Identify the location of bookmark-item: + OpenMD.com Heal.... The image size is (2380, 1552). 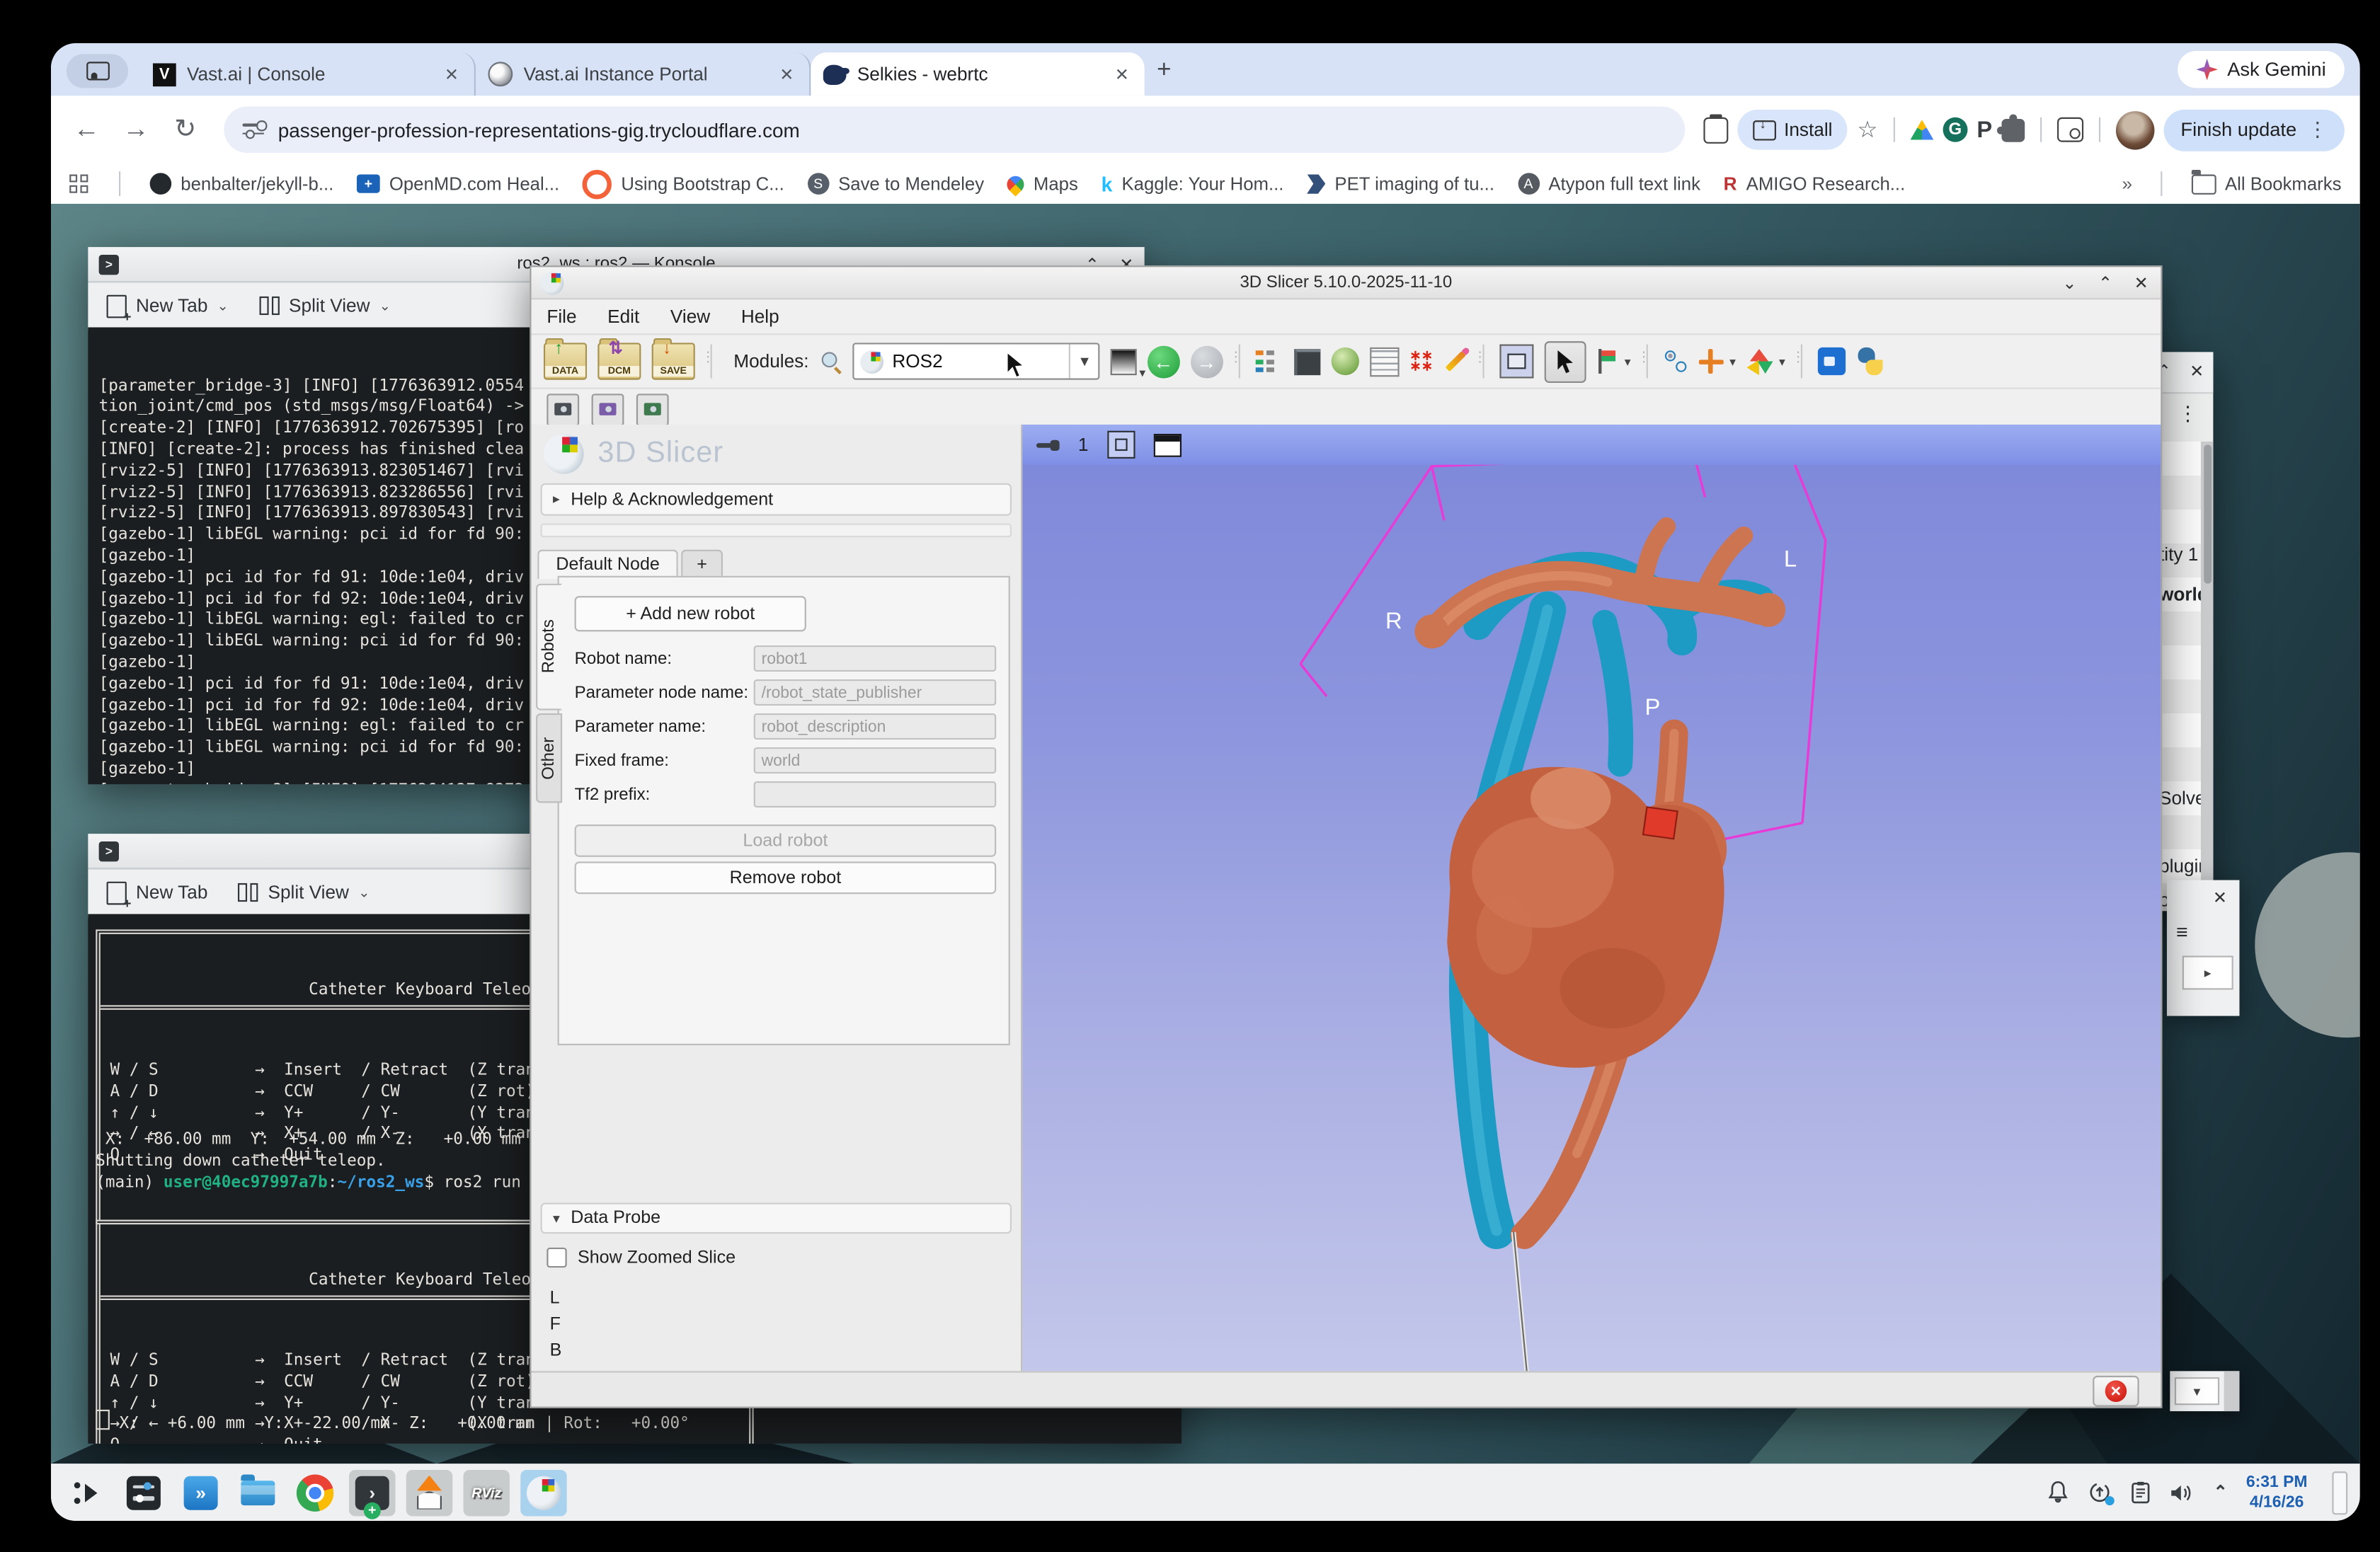
(458, 184).